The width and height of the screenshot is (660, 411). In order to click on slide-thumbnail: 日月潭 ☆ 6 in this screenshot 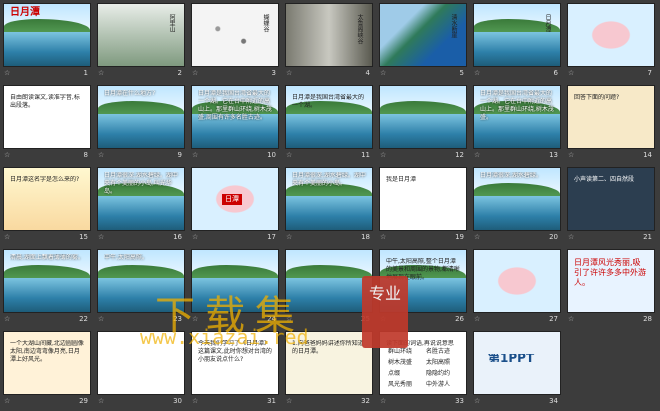, I will do `click(519, 41)`.